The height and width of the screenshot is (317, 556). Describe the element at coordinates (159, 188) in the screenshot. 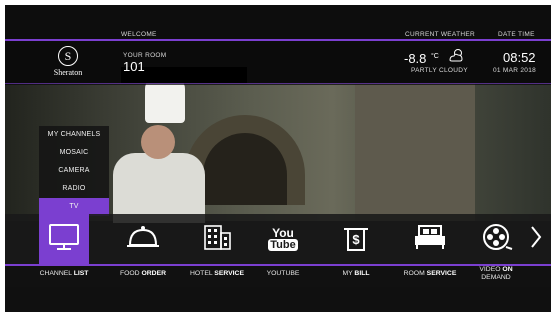

I see `chef-figure` at that location.